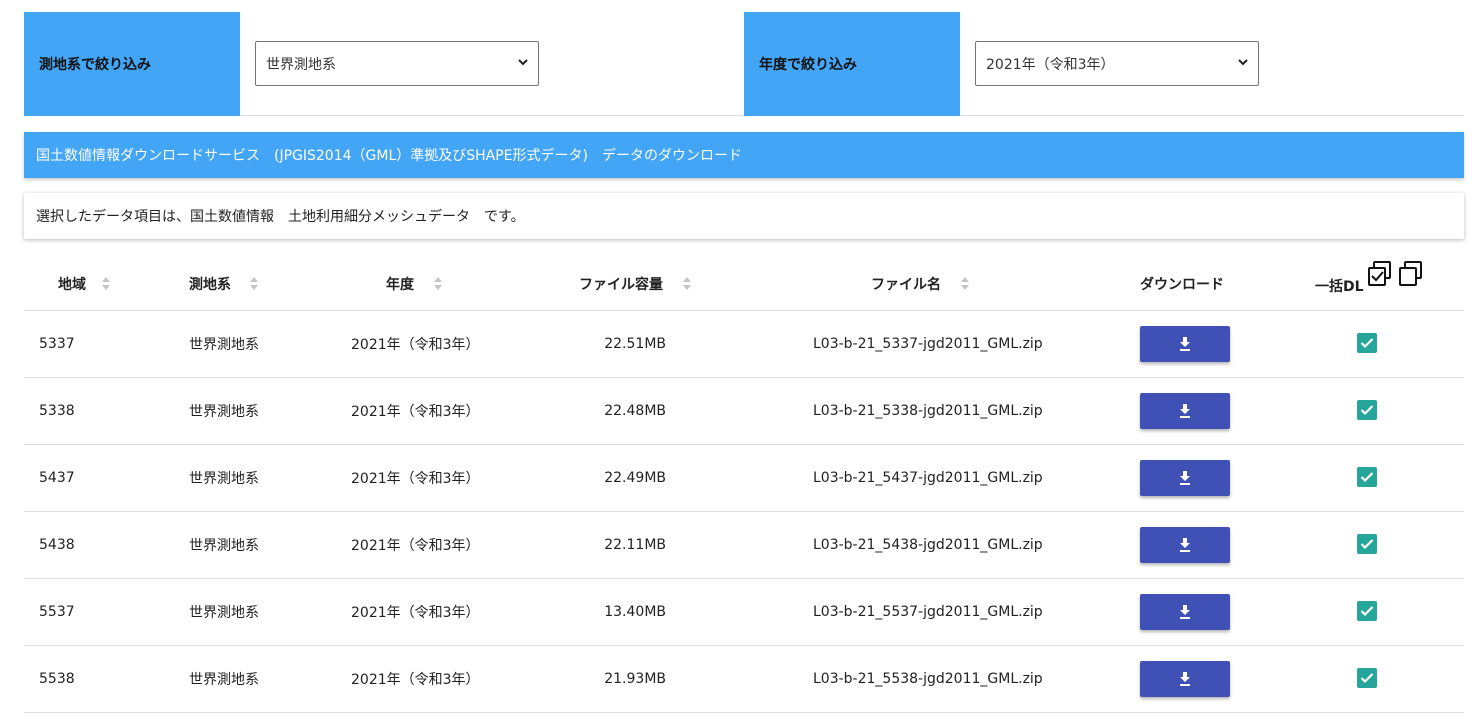 Image resolution: width=1477 pixels, height=719 pixels. Describe the element at coordinates (57, 344) in the screenshot. I see `cell-region: 5337` at that location.